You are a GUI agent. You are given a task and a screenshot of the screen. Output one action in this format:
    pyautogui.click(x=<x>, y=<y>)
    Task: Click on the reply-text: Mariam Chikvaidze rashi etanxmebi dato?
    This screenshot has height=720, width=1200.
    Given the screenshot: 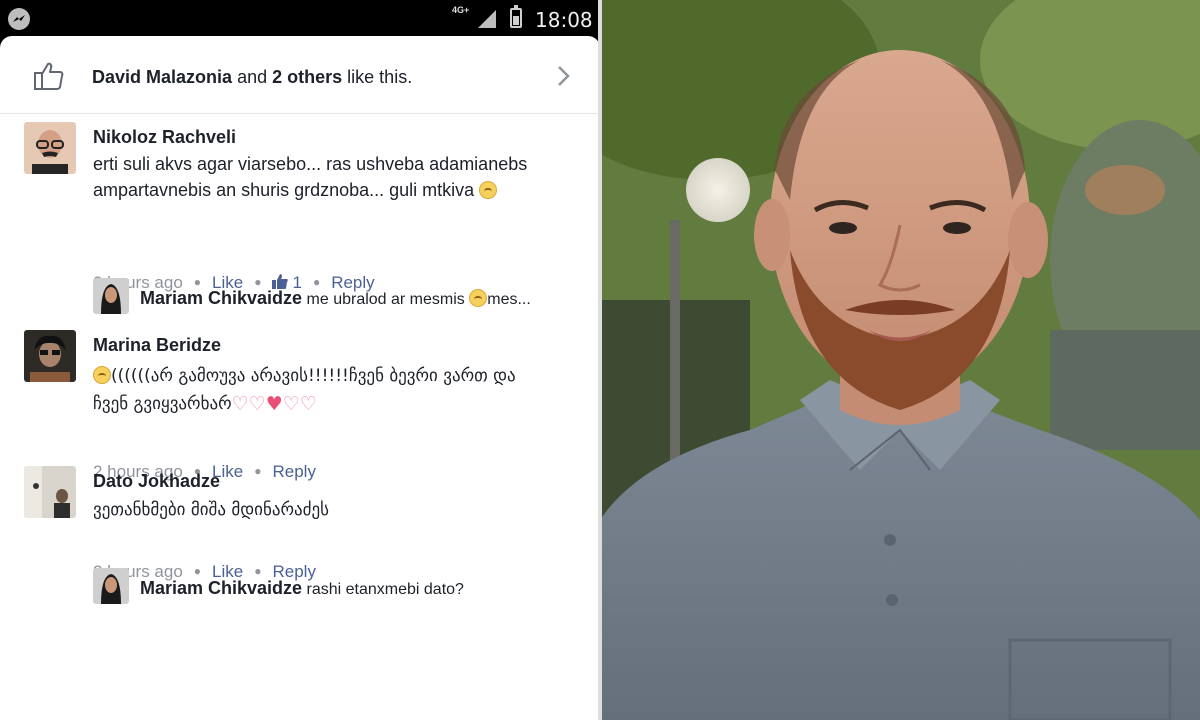 What is the action you would take?
    pyautogui.click(x=302, y=588)
    